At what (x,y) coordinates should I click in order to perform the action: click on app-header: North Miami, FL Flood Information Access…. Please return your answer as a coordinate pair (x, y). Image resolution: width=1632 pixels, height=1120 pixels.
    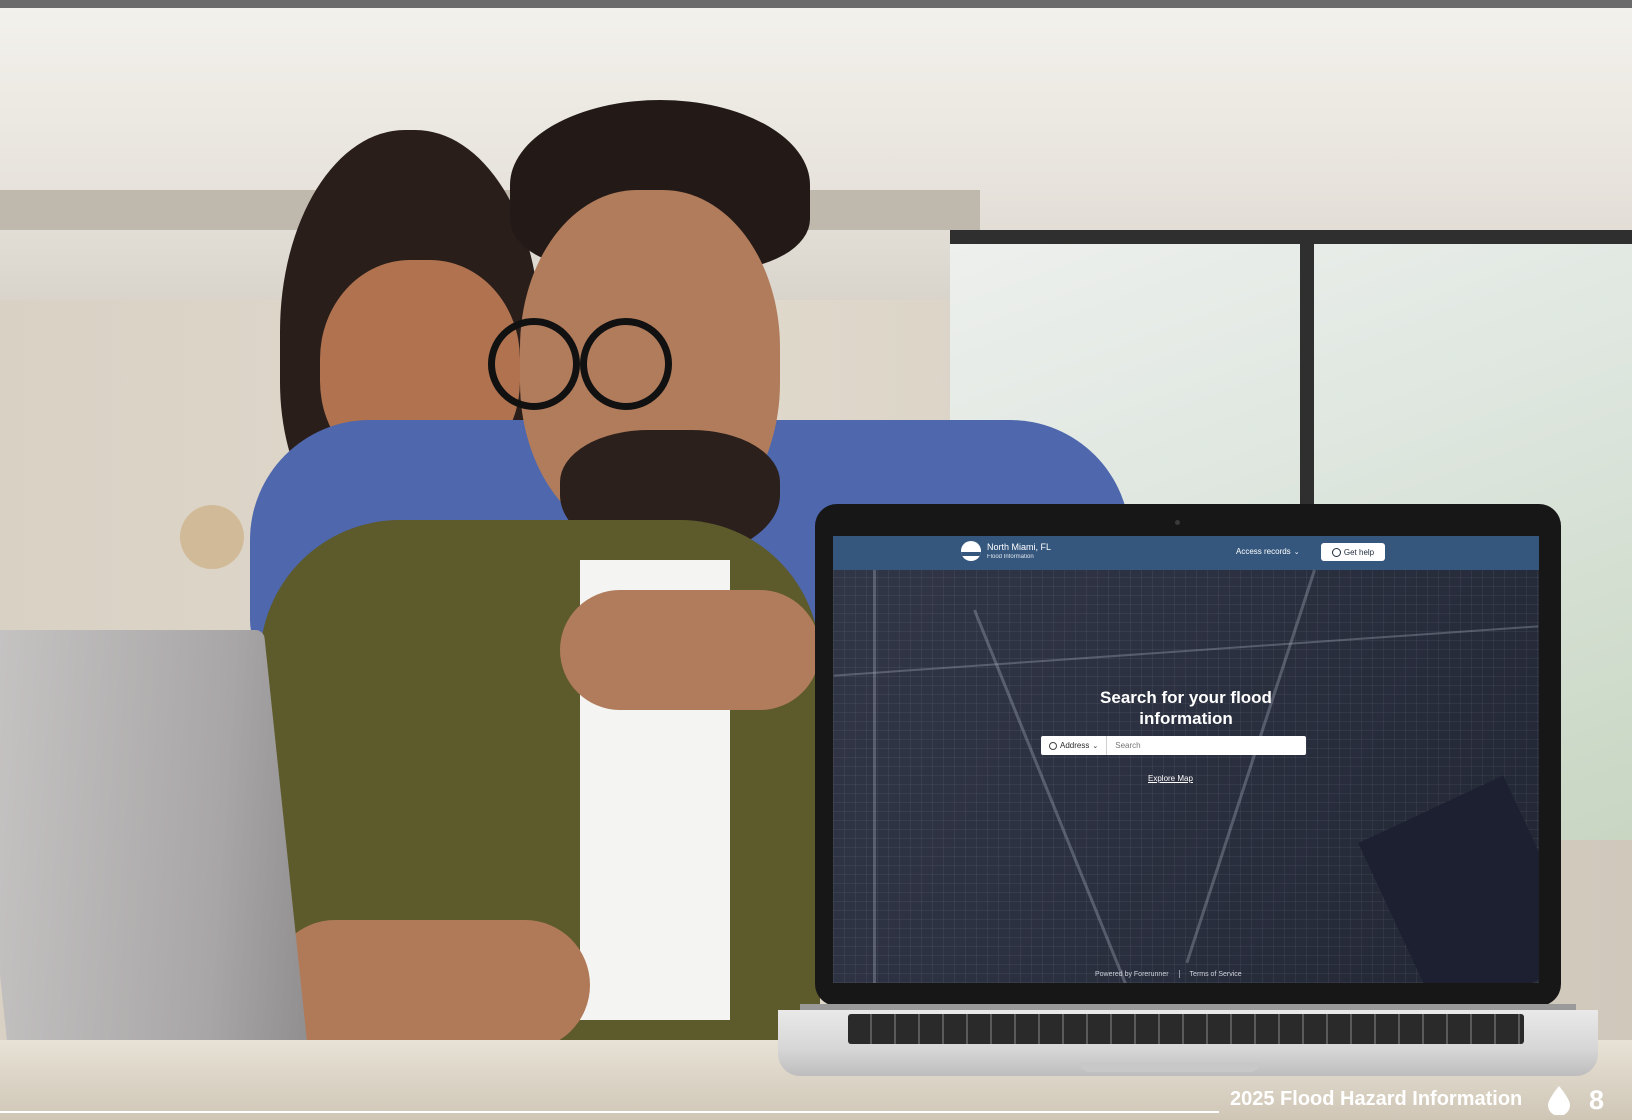
    Looking at the image, I should click on (1186, 553).